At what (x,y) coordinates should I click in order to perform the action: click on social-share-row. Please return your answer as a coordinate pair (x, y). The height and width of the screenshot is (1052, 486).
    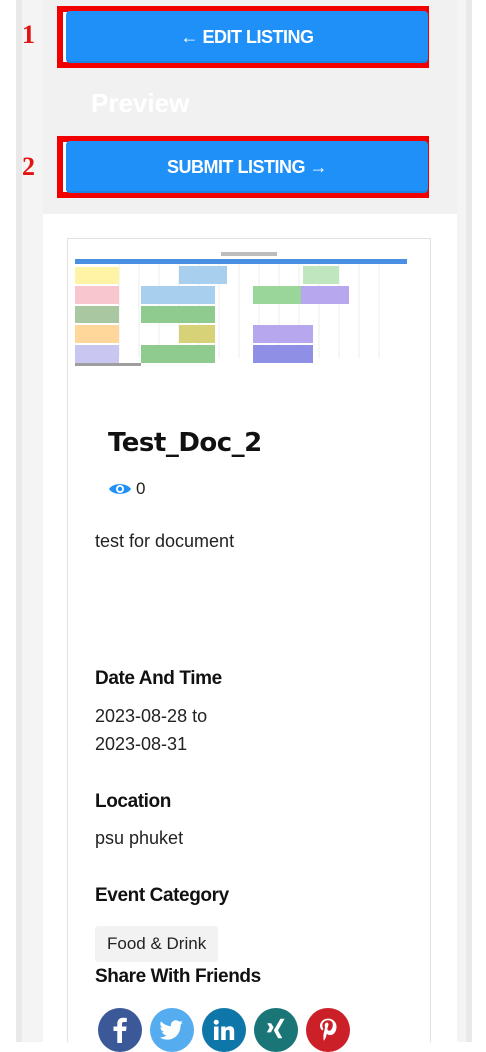
    Looking at the image, I should click on (224, 1030).